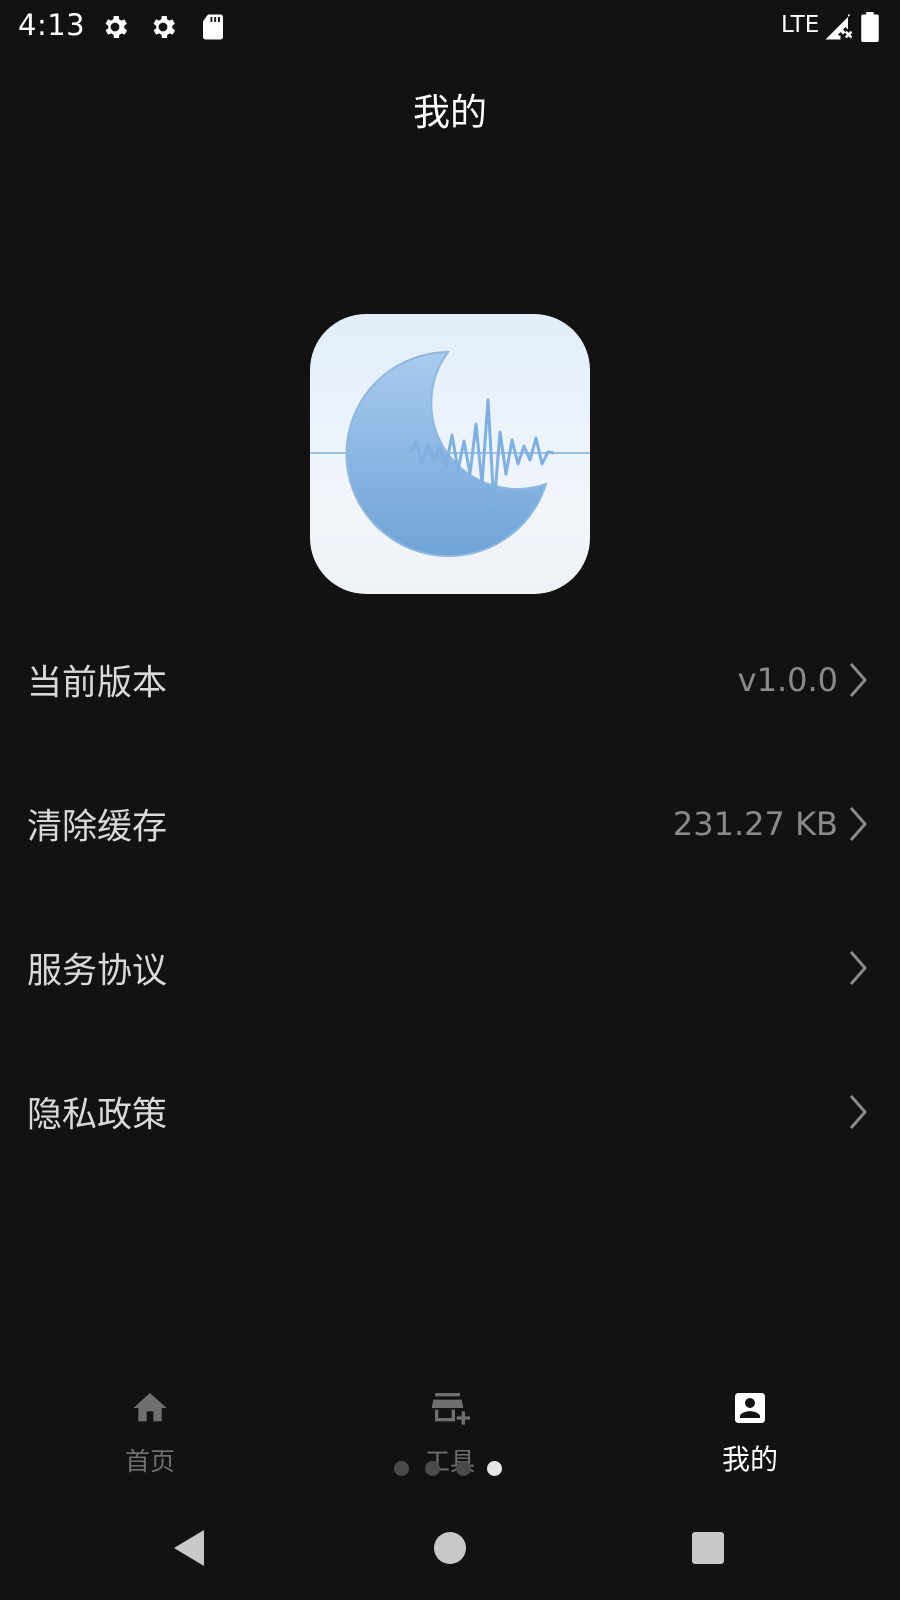  Describe the element at coordinates (213, 27) in the screenshot. I see `sd-card-icon` at that location.